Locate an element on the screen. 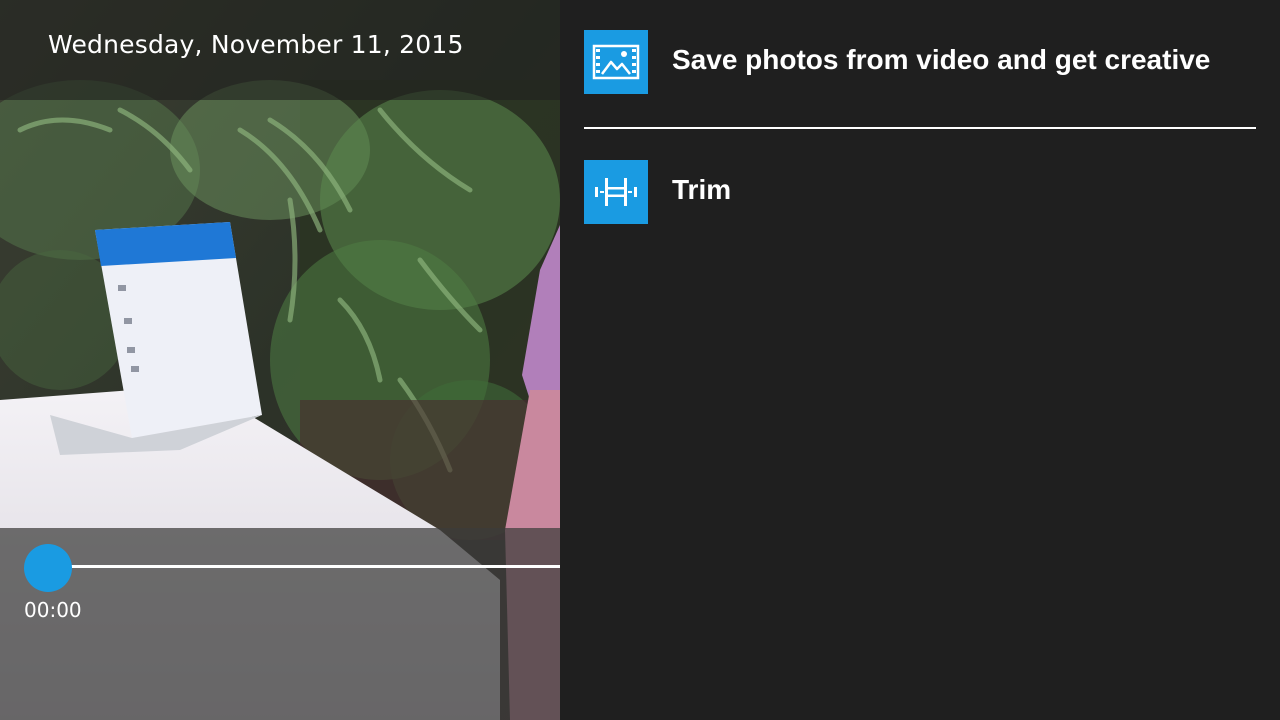  seek-bar is located at coordinates (304, 566).